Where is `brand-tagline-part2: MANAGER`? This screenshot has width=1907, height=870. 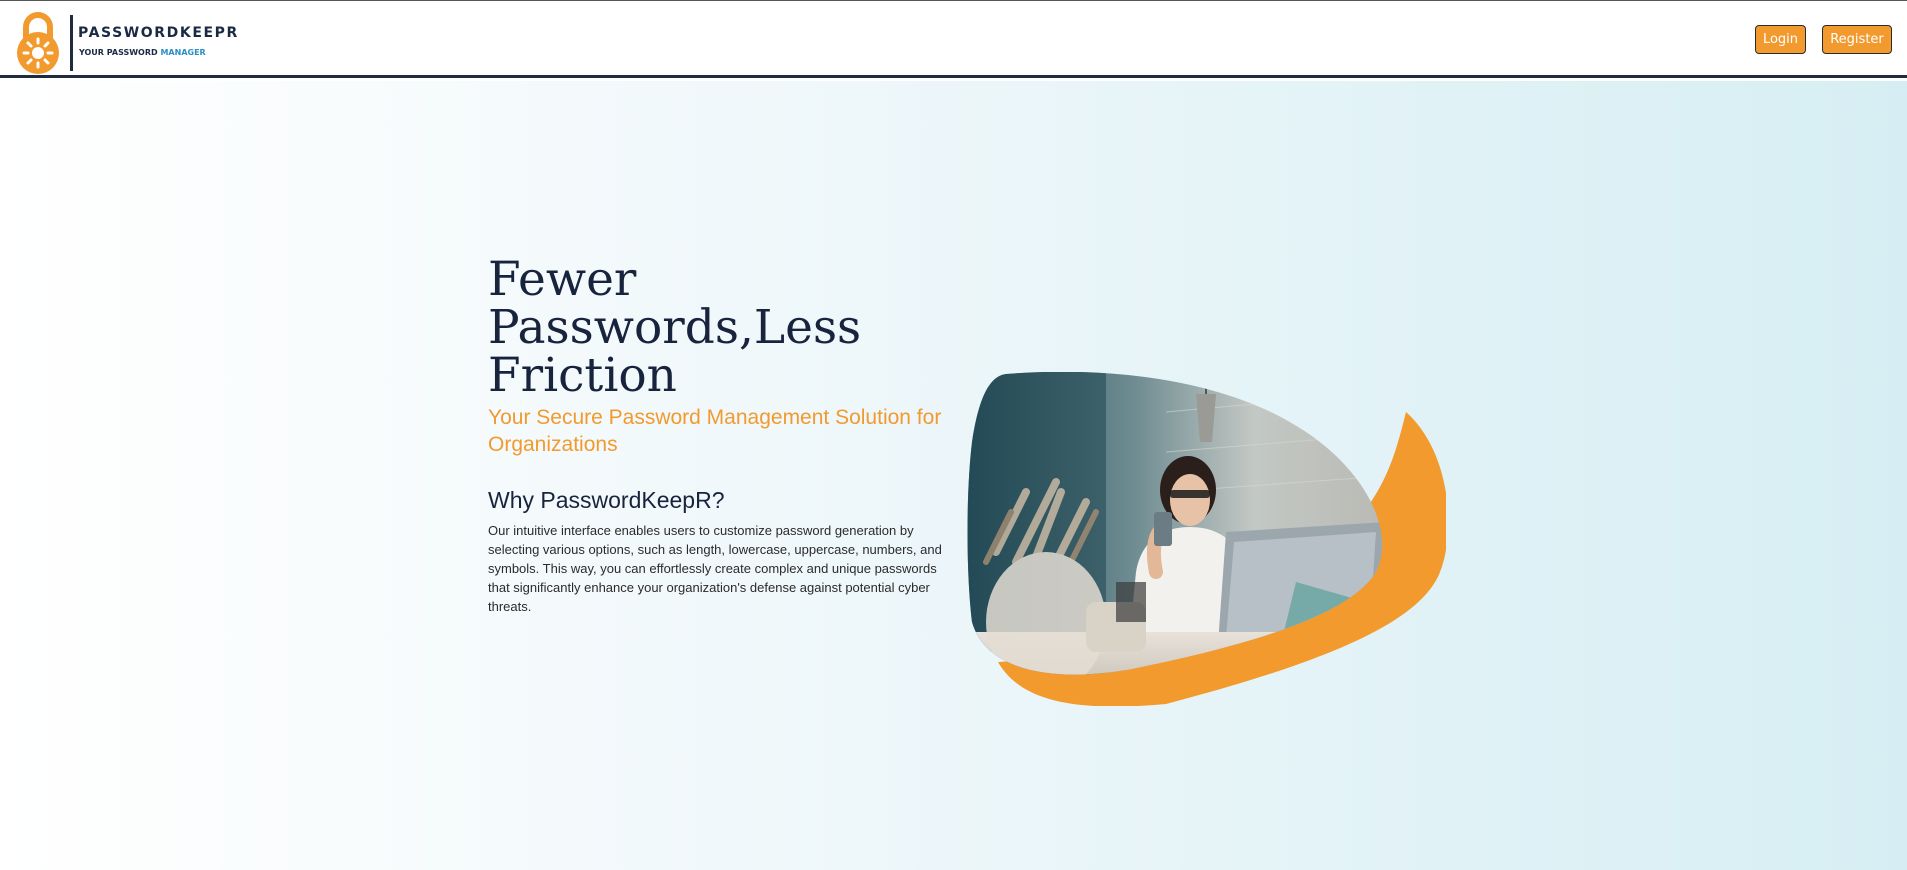 brand-tagline-part2: MANAGER is located at coordinates (183, 52).